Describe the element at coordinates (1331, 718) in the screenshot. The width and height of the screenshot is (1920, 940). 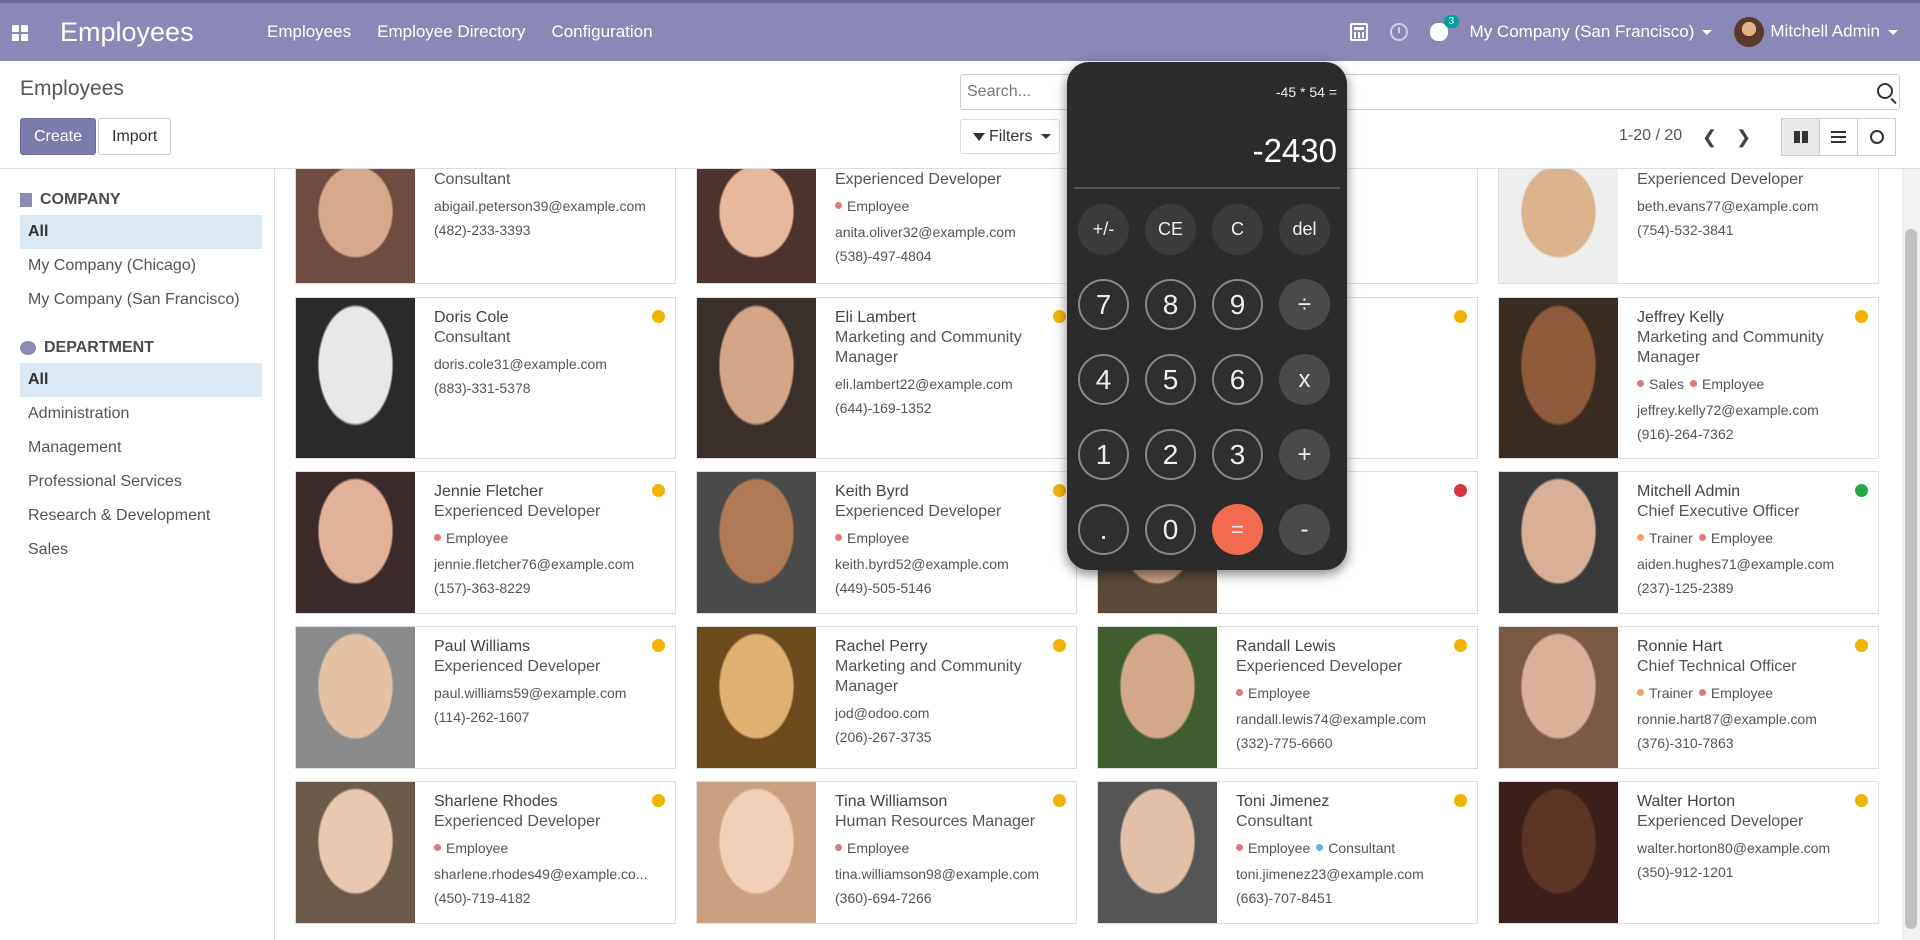
I see `employee-email: randall.lewis74@example.com` at that location.